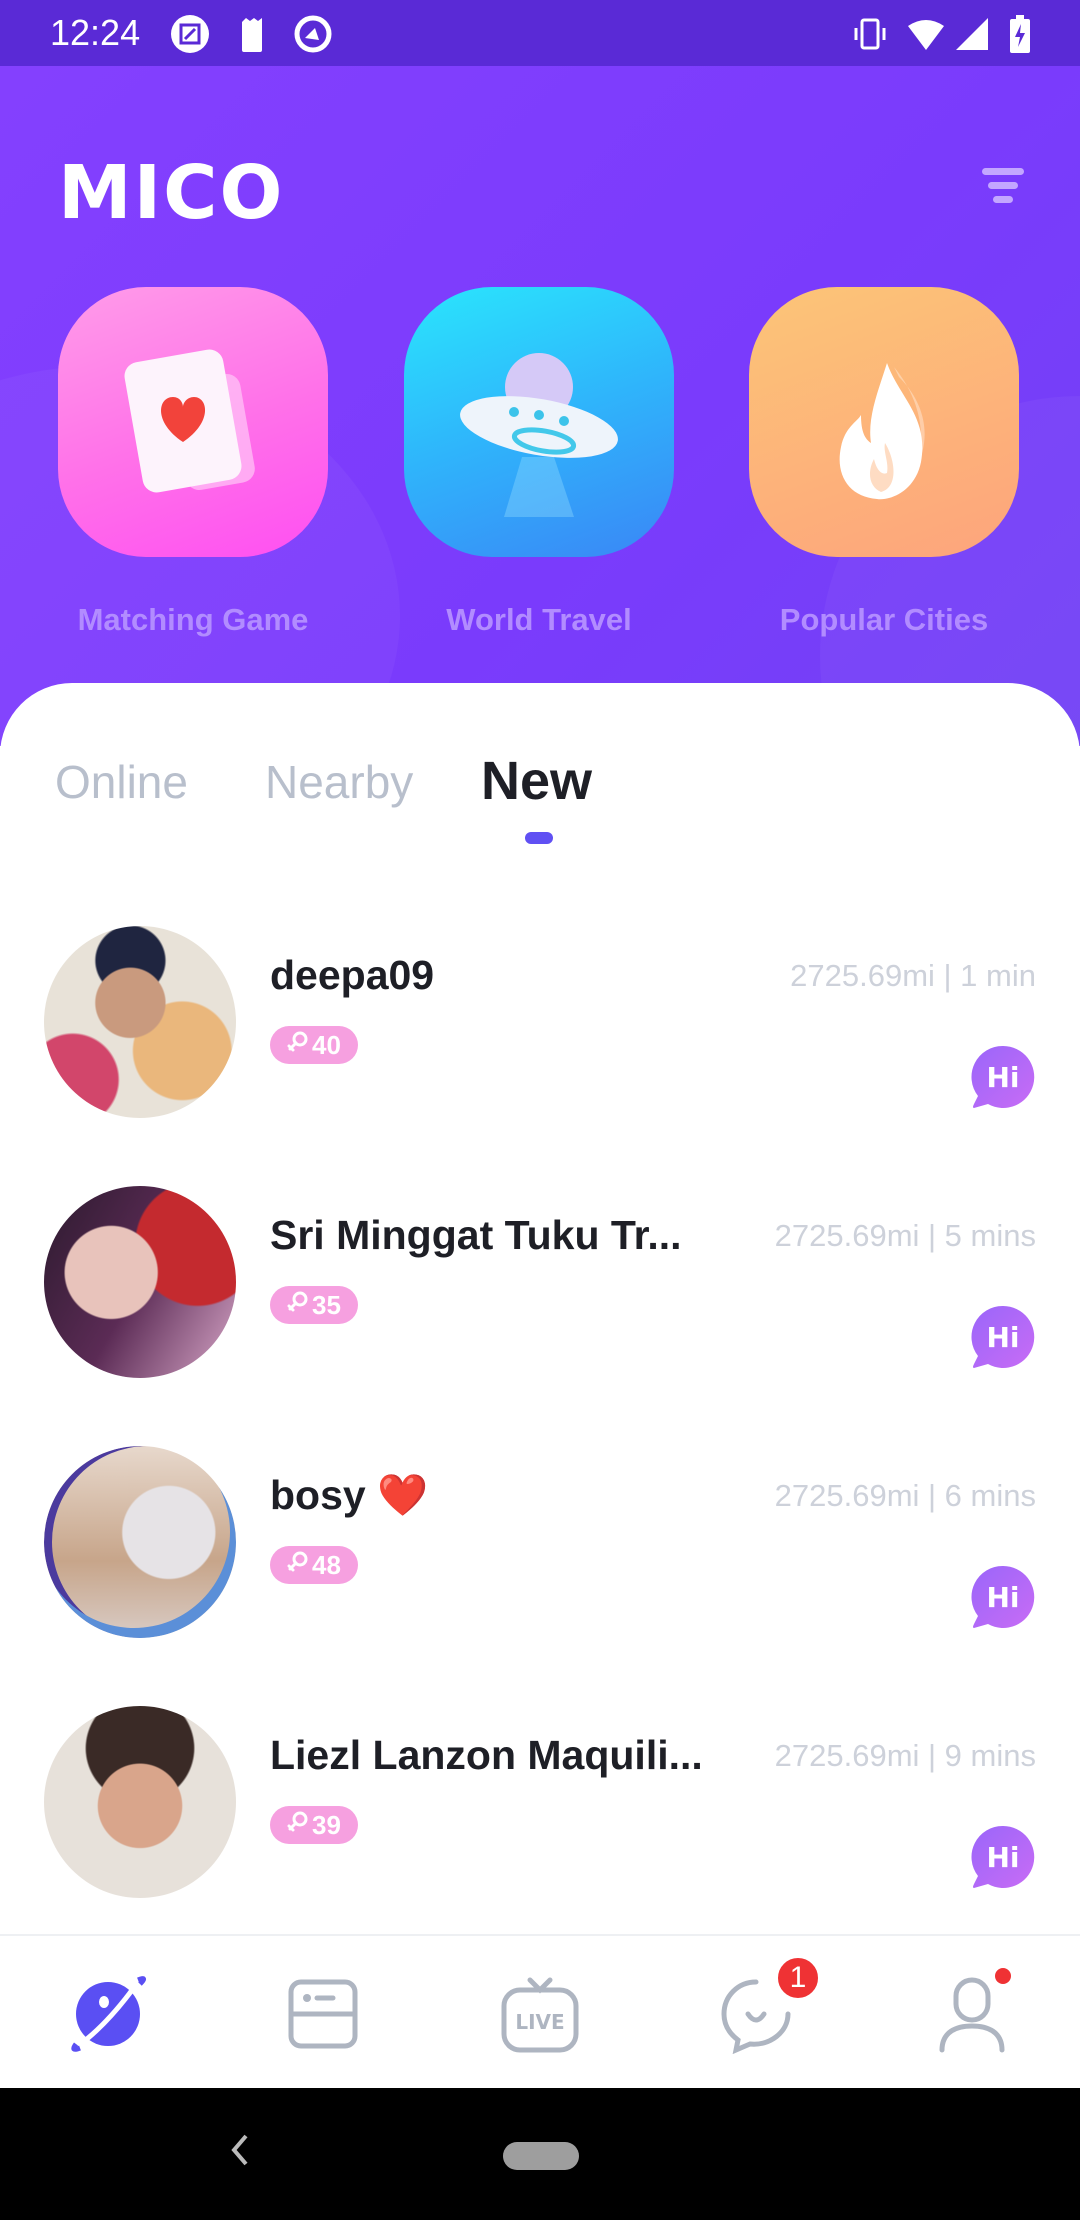 The height and width of the screenshot is (2220, 1080). Describe the element at coordinates (171, 193) in the screenshot. I see `app-logo: MICO` at that location.